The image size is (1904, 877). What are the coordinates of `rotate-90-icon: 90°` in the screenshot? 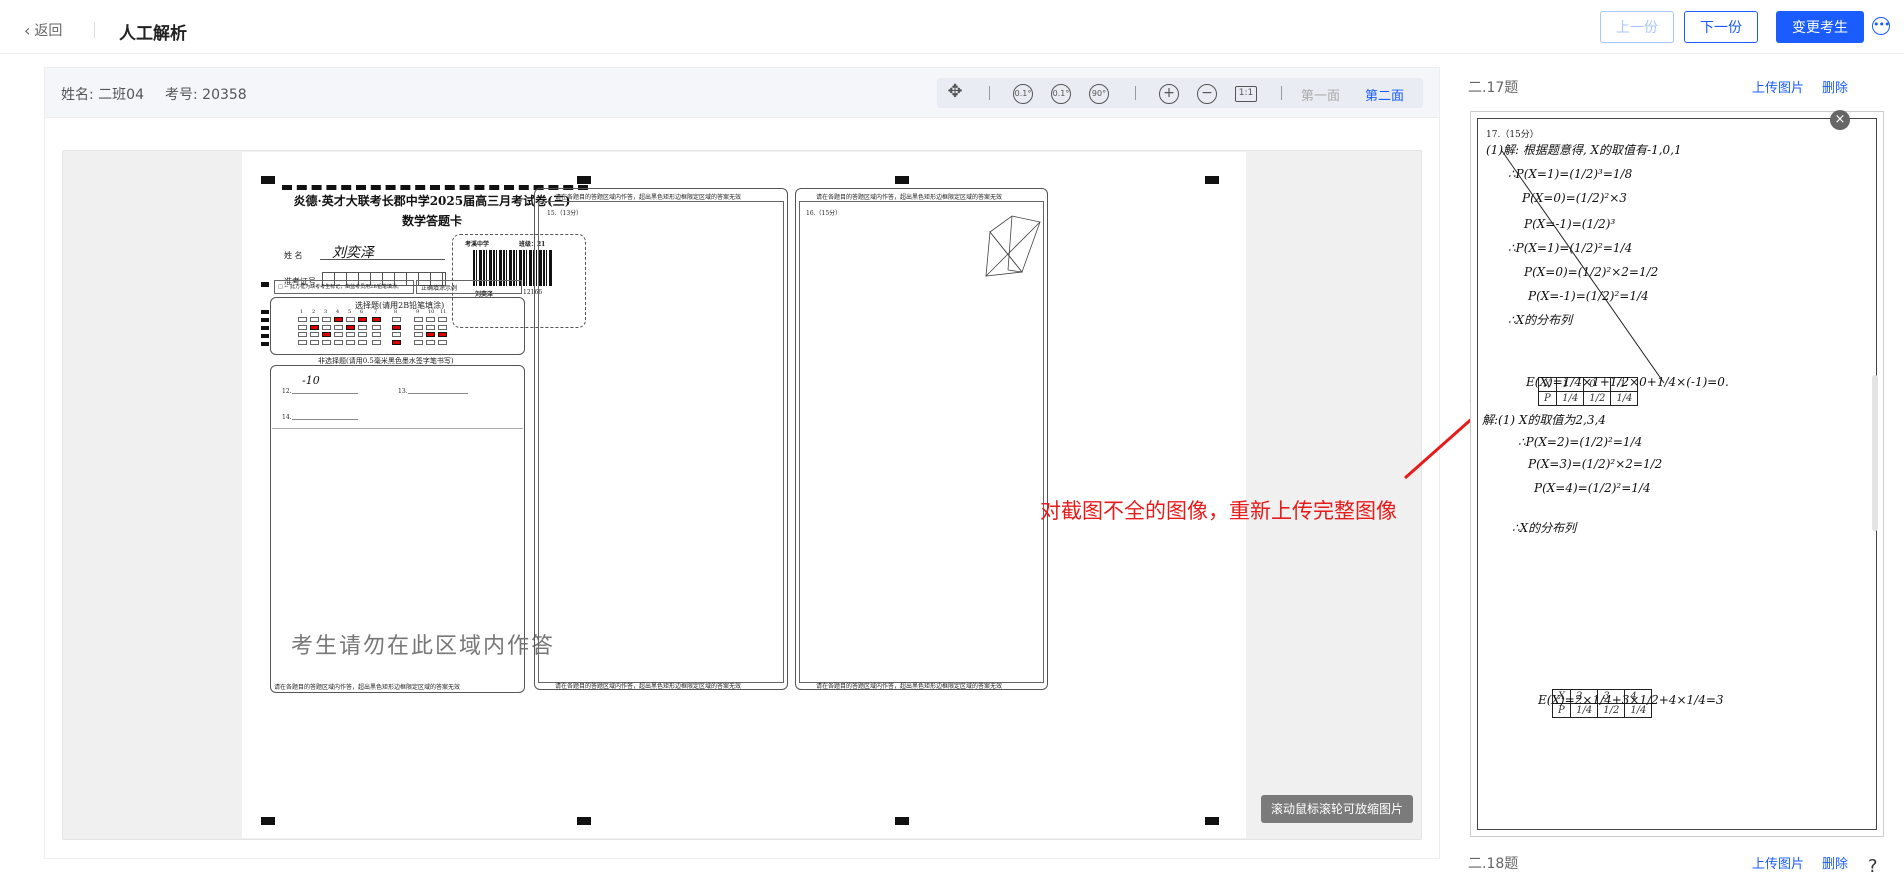 It's located at (1099, 94).